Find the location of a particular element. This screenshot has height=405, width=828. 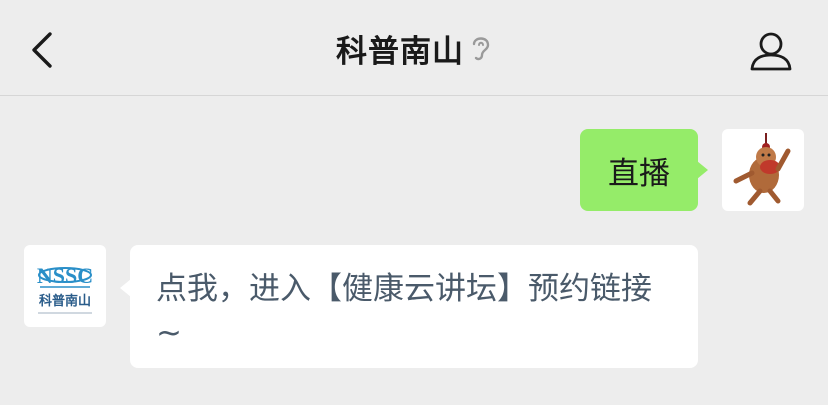

cartoon-bear-avatar is located at coordinates (762, 169).